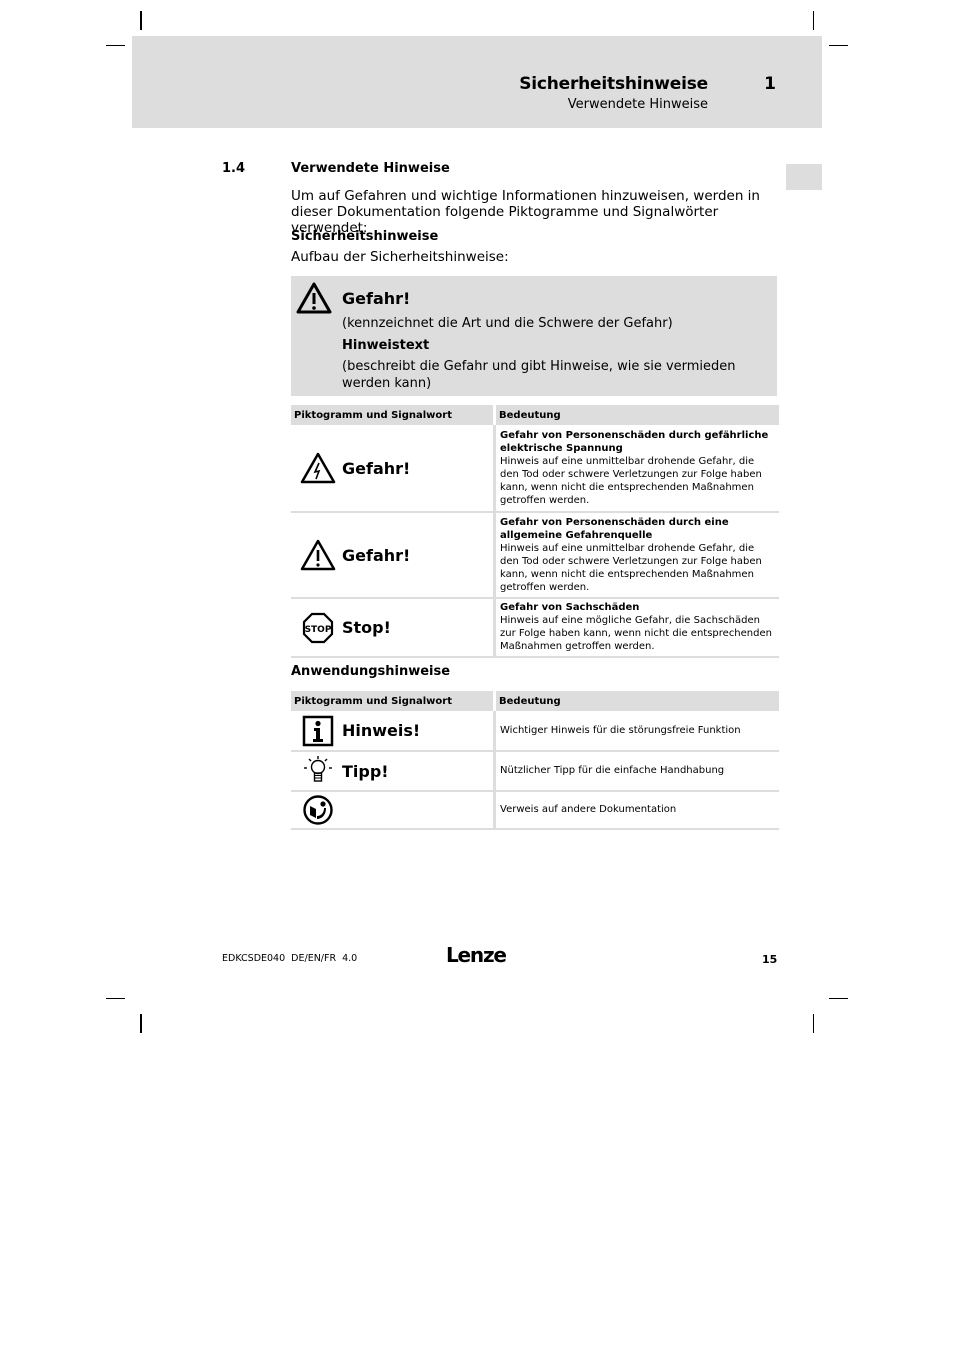  I want to click on general-hazard-icon, so click(318, 555).